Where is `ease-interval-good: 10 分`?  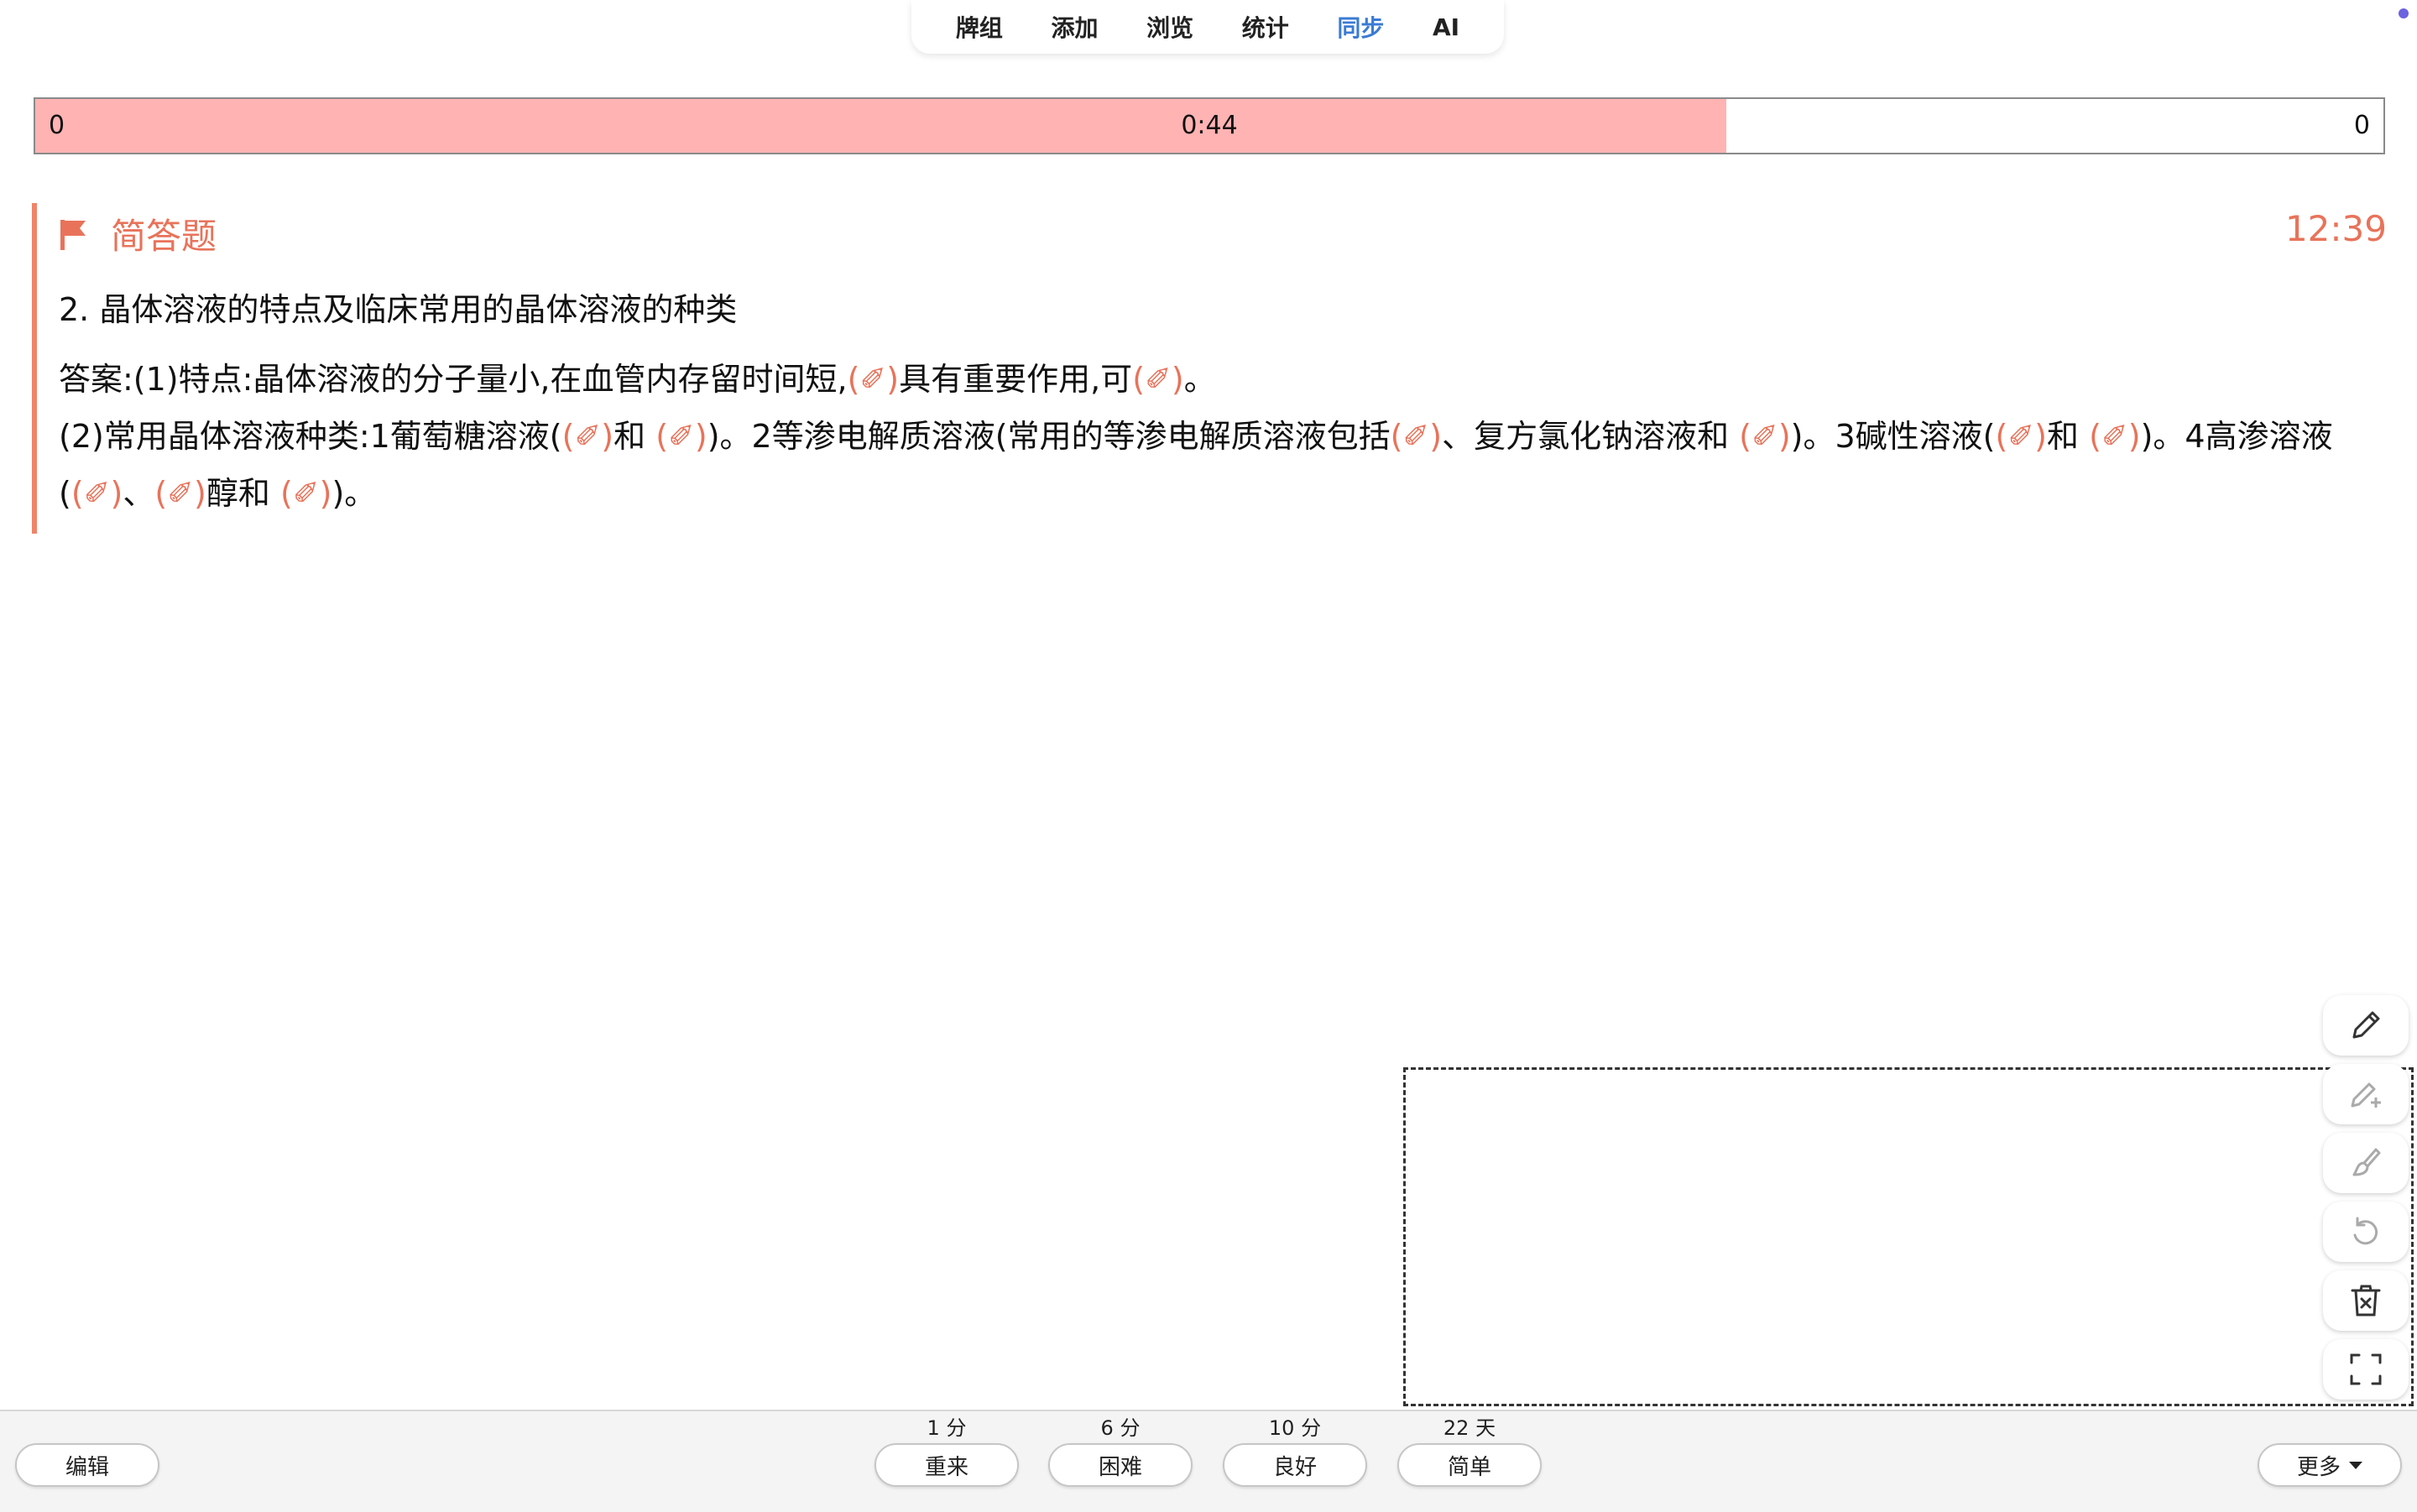 ease-interval-good: 10 分 is located at coordinates (1295, 1428).